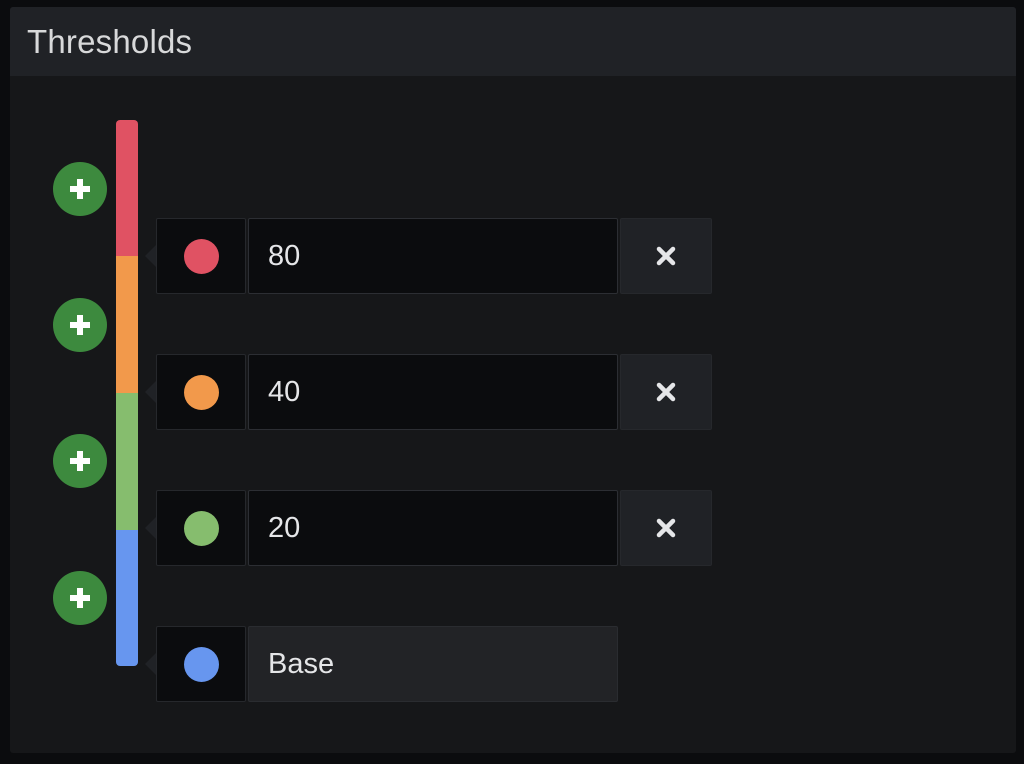  What do you see at coordinates (513, 41) in the screenshot?
I see `panel-header: Thresholds` at bounding box center [513, 41].